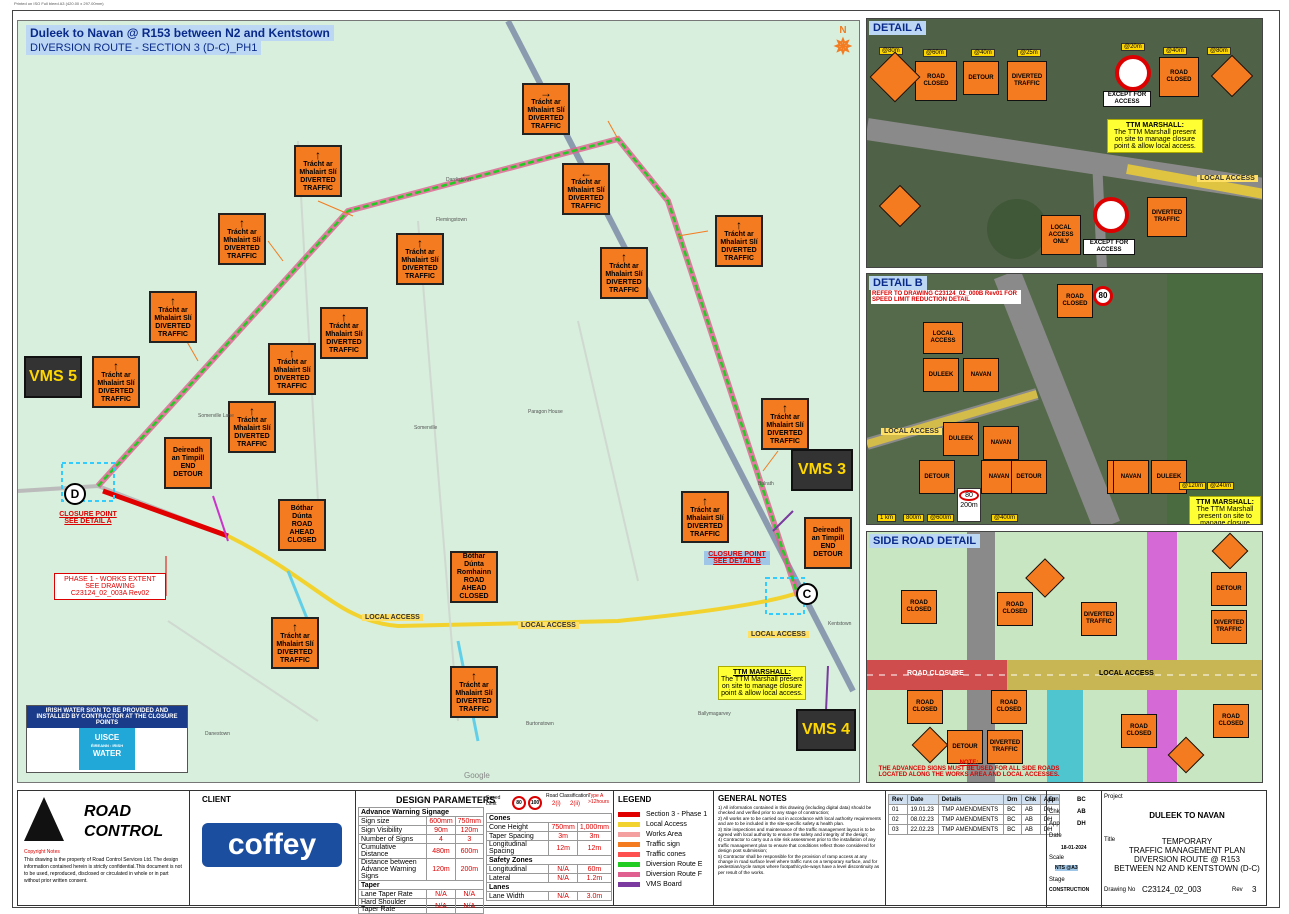  Describe the element at coordinates (451, 220) in the screenshot. I see `place-name: Flemingstown` at that location.